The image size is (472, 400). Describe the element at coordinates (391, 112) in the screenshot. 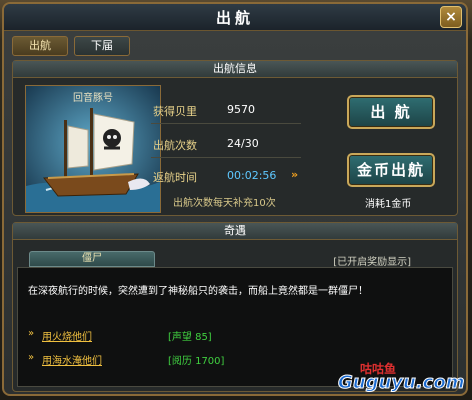

I see `sail-button: 出 航` at that location.